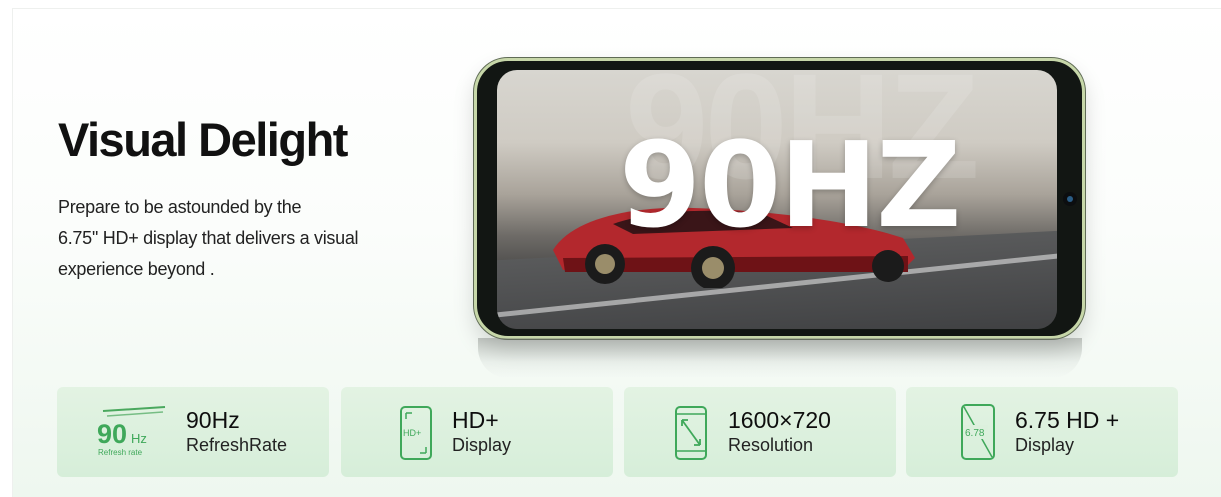 This screenshot has width=1221, height=497. I want to click on hero-description-line: experience beyond ., so click(136, 269).